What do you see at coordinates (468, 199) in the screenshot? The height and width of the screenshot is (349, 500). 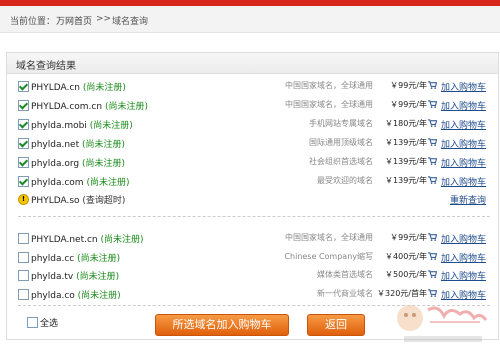 I see `retry-query-link: 重新查询` at bounding box center [468, 199].